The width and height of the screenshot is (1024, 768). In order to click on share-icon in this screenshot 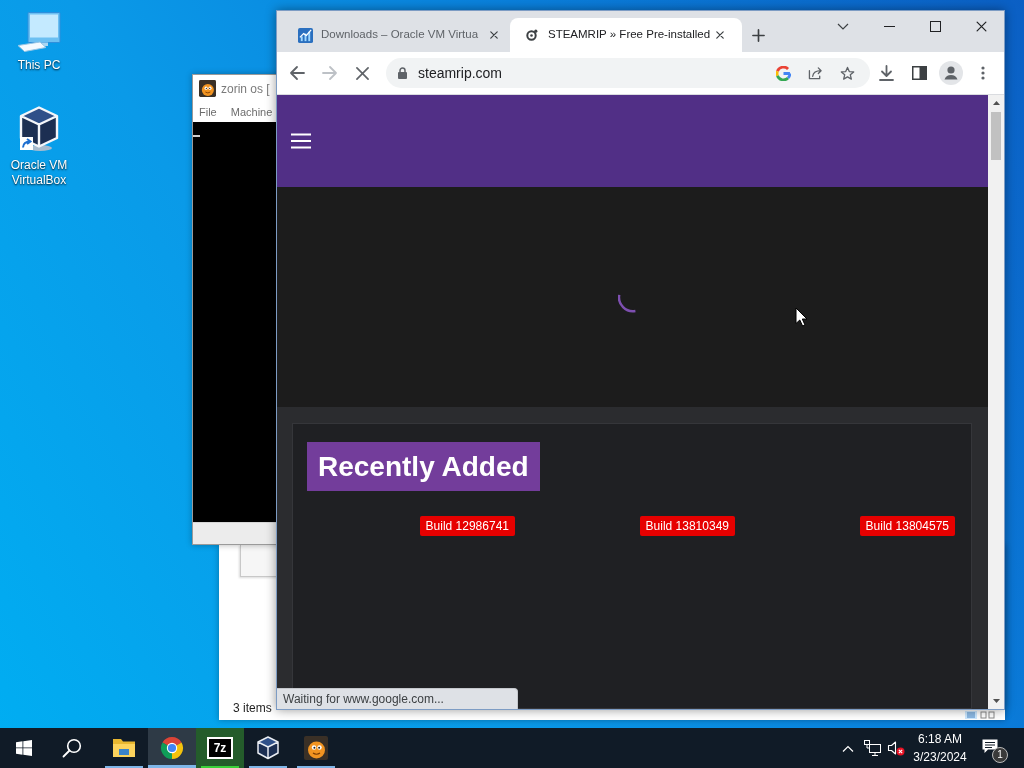, I will do `click(815, 73)`.